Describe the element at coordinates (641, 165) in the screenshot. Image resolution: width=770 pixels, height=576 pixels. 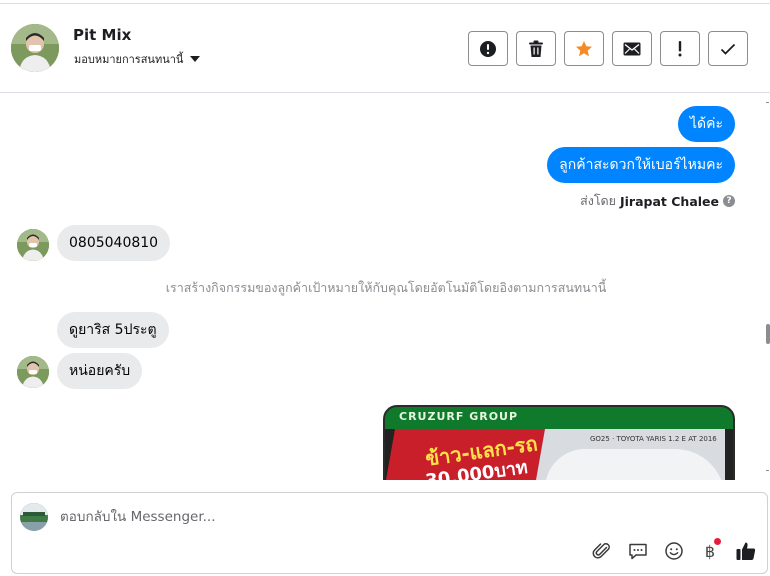
I see `outgoing-message: ลูกค้าสะดวกให้เบอร์ไหมคะ` at that location.